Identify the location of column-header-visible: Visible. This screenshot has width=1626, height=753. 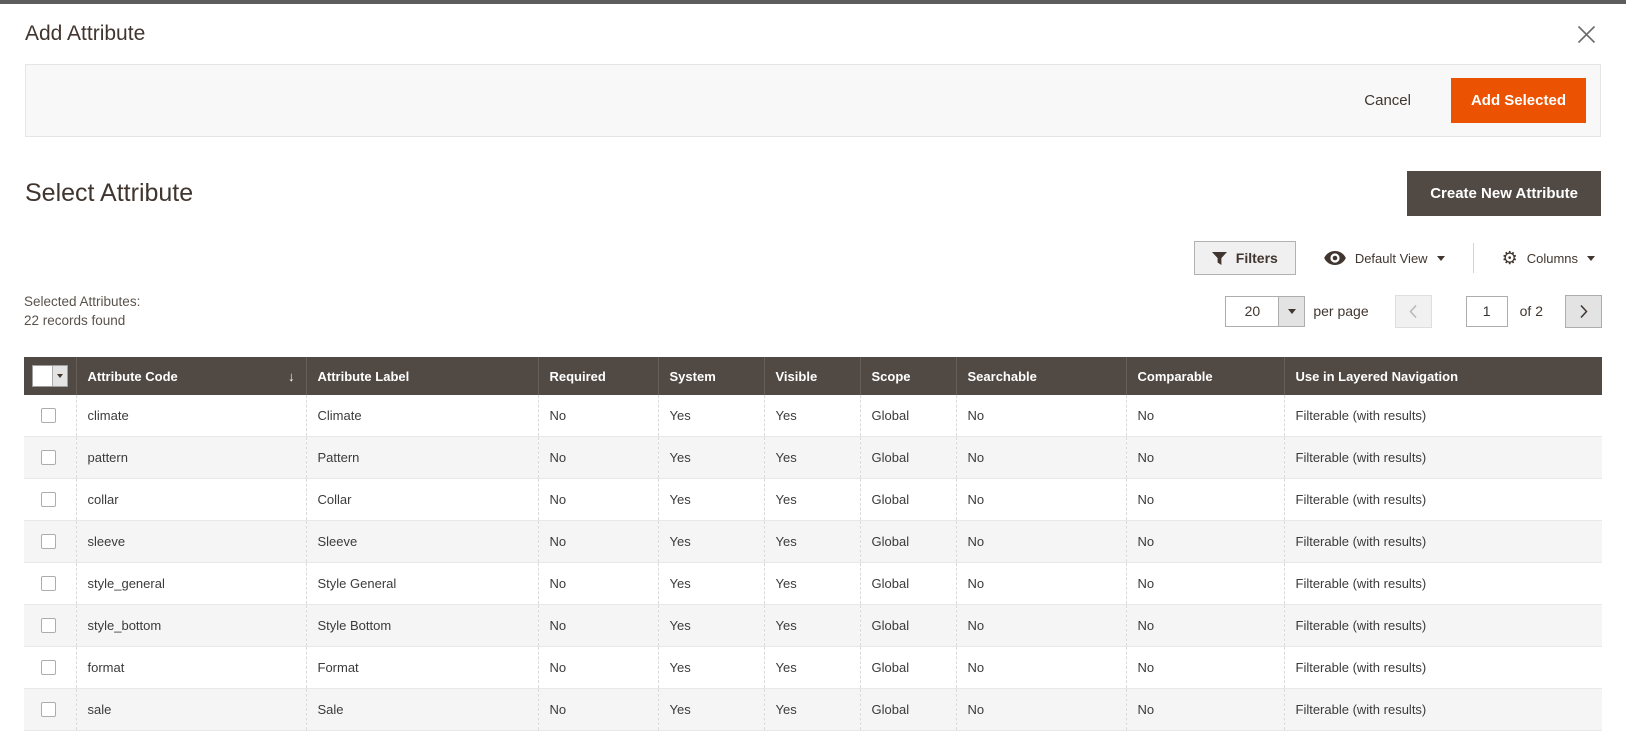
(811, 376).